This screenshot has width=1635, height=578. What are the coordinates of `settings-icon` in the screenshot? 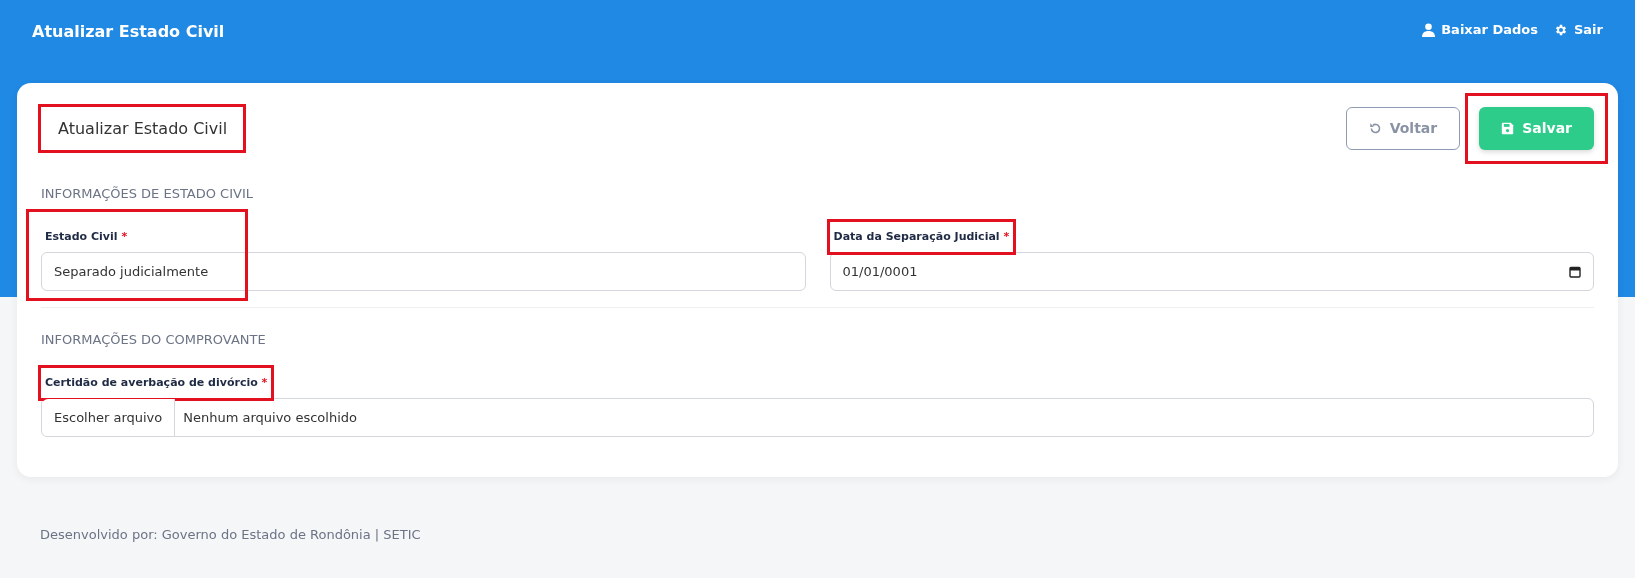 It's located at (1561, 29).